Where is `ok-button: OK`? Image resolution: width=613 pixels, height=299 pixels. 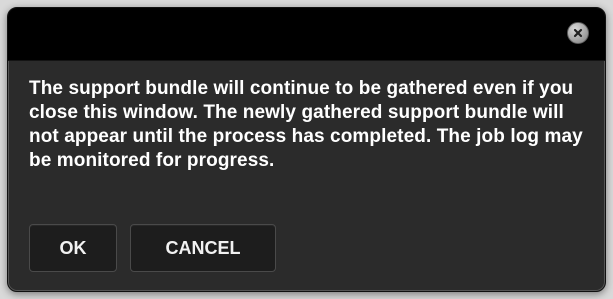 ok-button: OK is located at coordinates (73, 248).